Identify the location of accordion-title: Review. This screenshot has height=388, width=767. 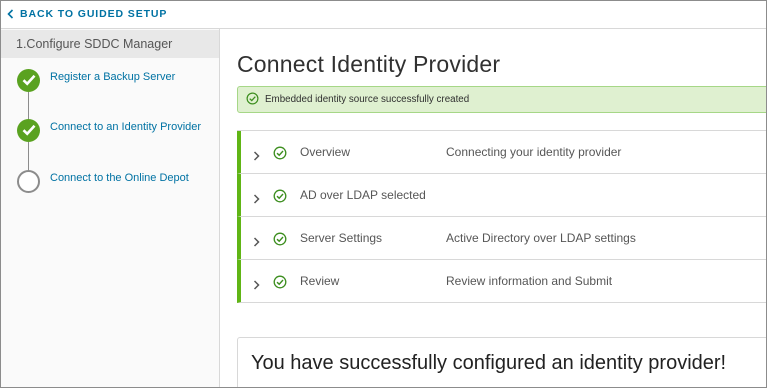
(320, 281).